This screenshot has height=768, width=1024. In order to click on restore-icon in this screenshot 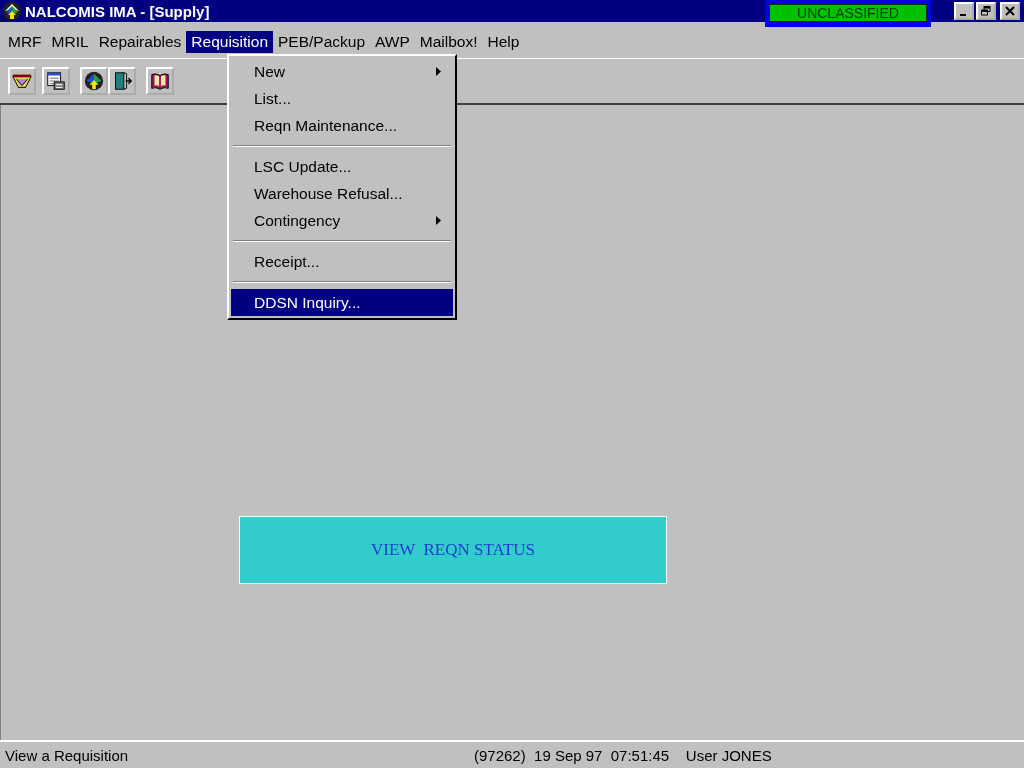, I will do `click(986, 11)`.